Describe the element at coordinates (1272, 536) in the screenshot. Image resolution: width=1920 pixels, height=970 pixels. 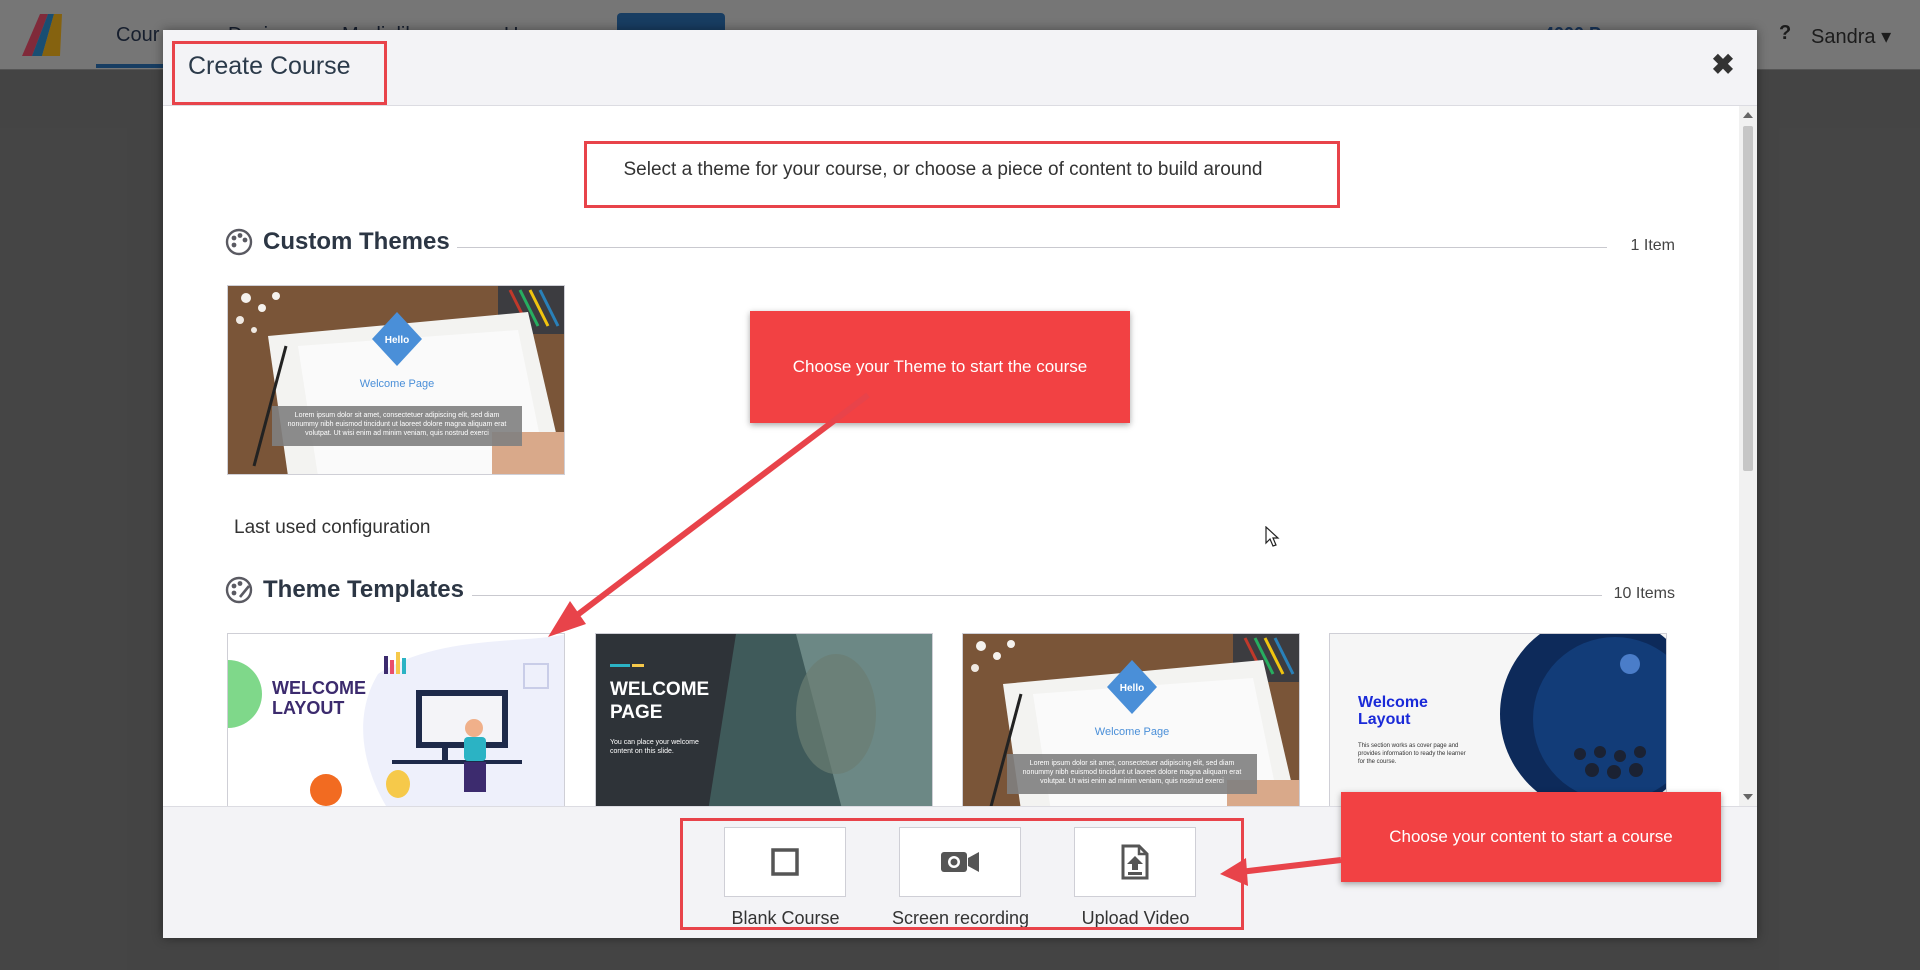
I see `mouse-pointer-icon` at that location.